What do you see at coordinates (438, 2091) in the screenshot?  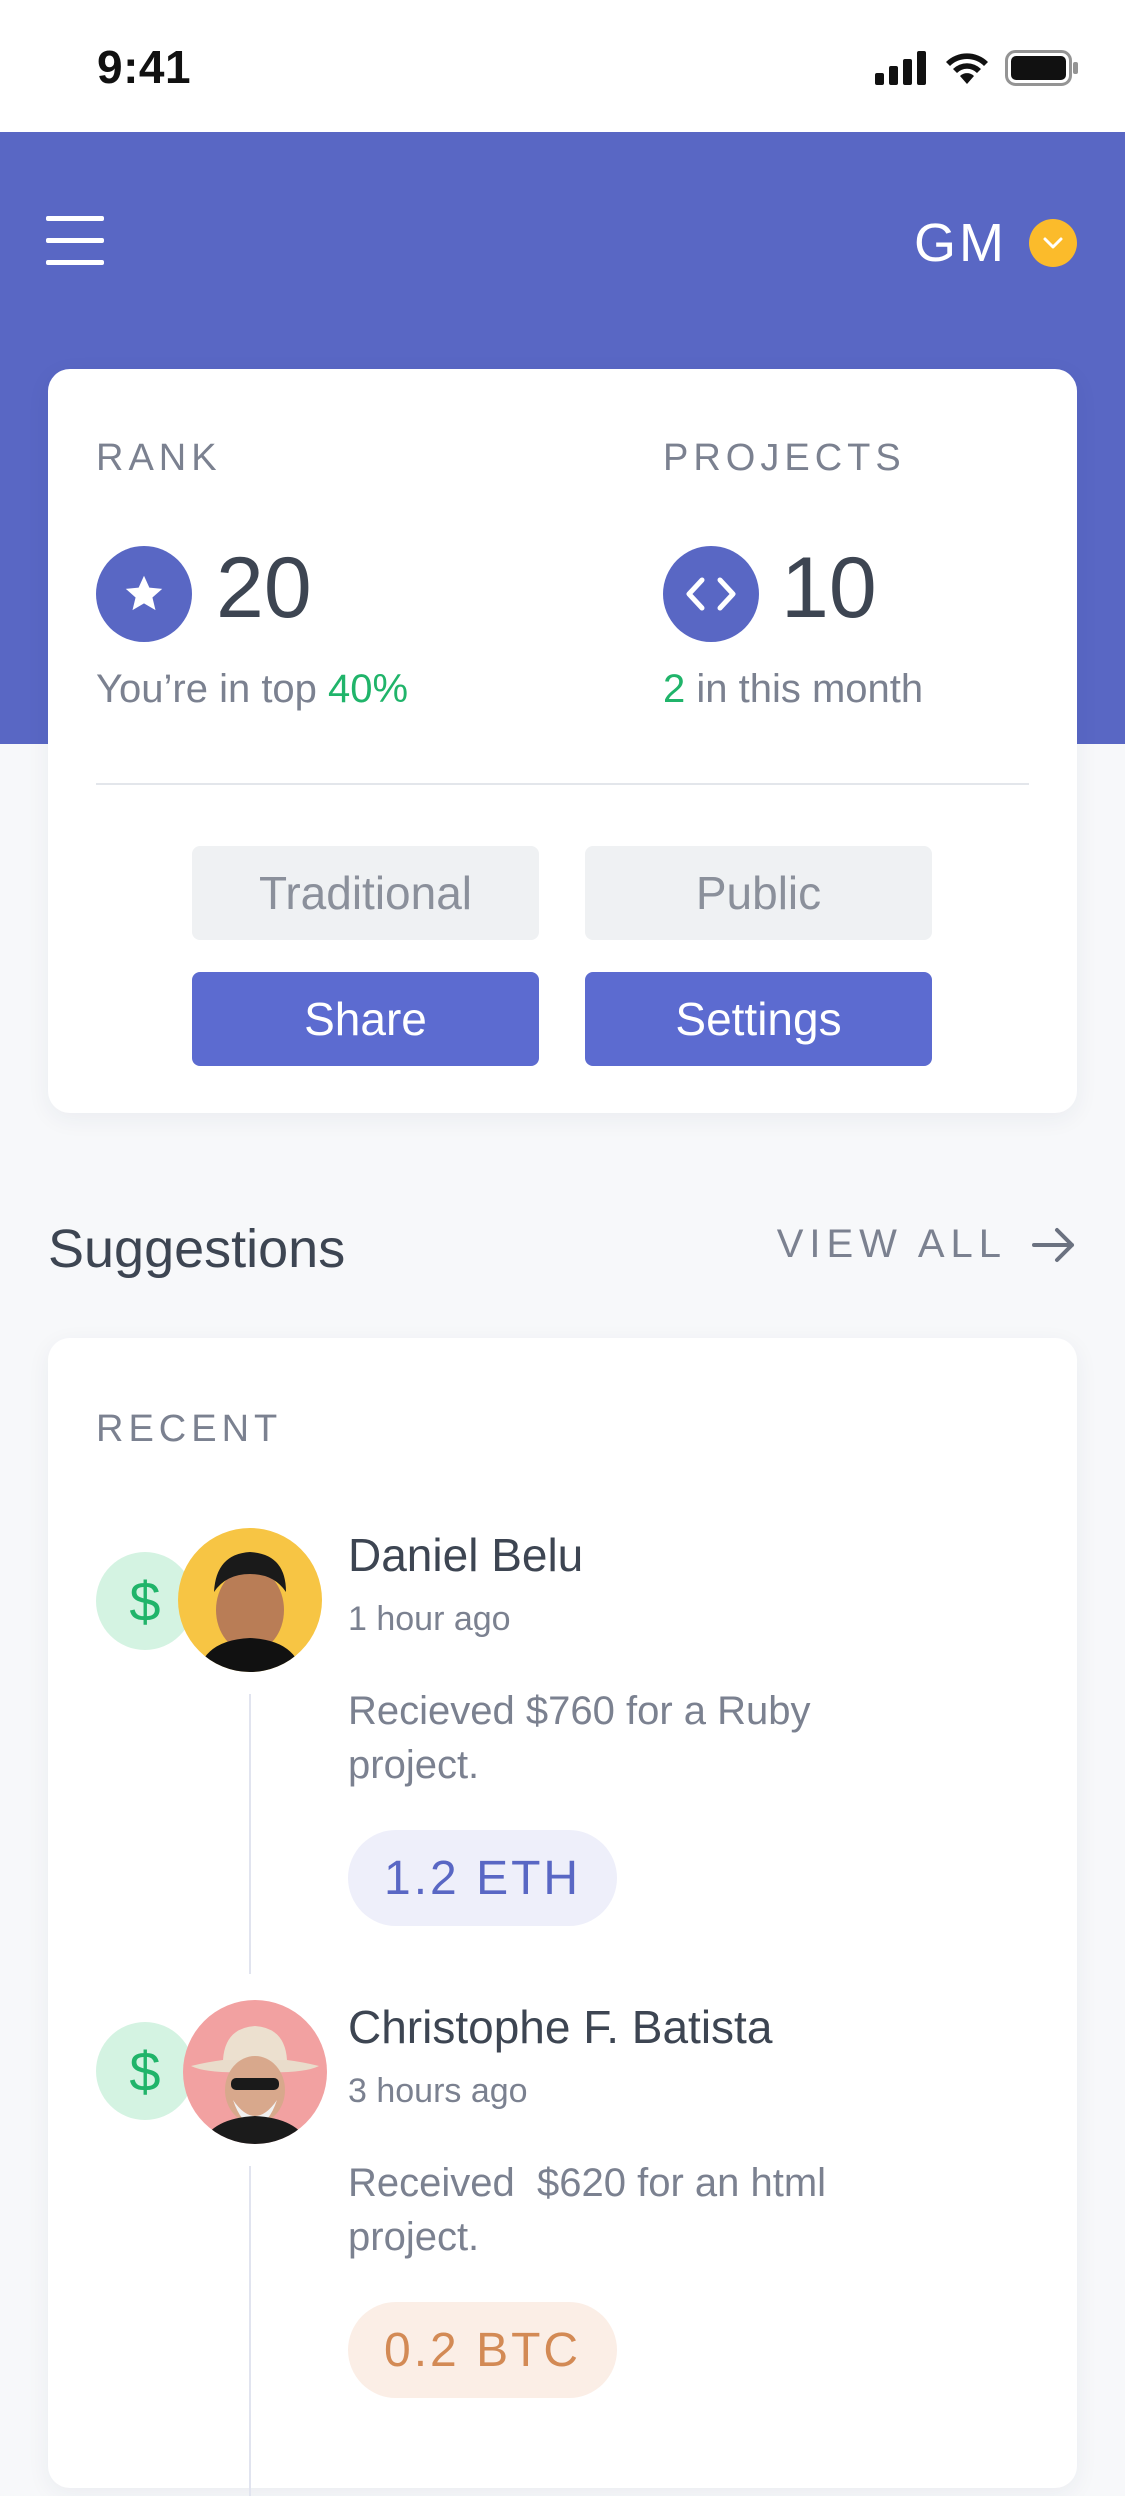 I see `activity-time: 3 hours ago` at bounding box center [438, 2091].